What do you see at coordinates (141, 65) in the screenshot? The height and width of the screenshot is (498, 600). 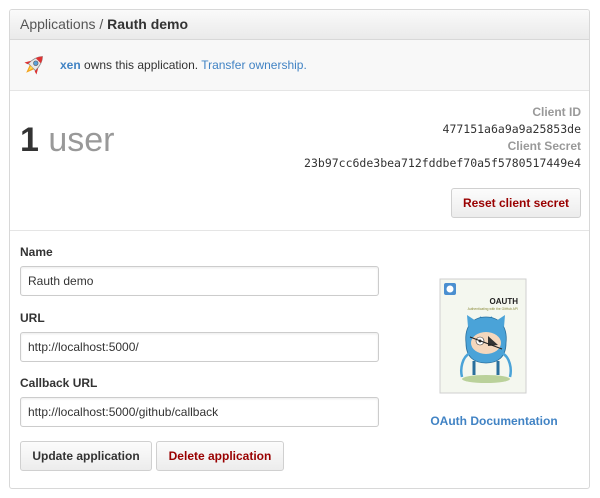 I see `owner-description: owns this application.` at bounding box center [141, 65].